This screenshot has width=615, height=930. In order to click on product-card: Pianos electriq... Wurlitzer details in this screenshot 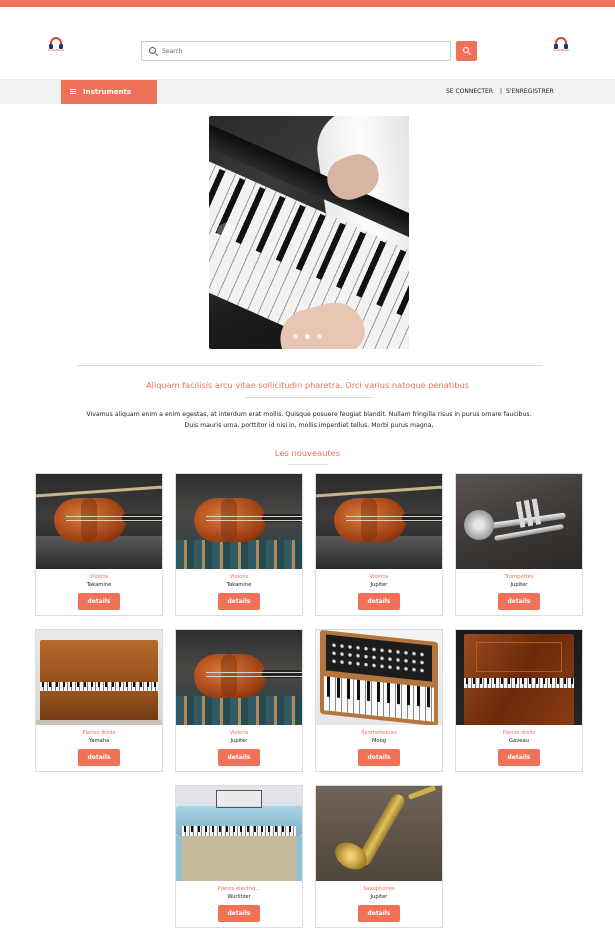, I will do `click(239, 856)`.